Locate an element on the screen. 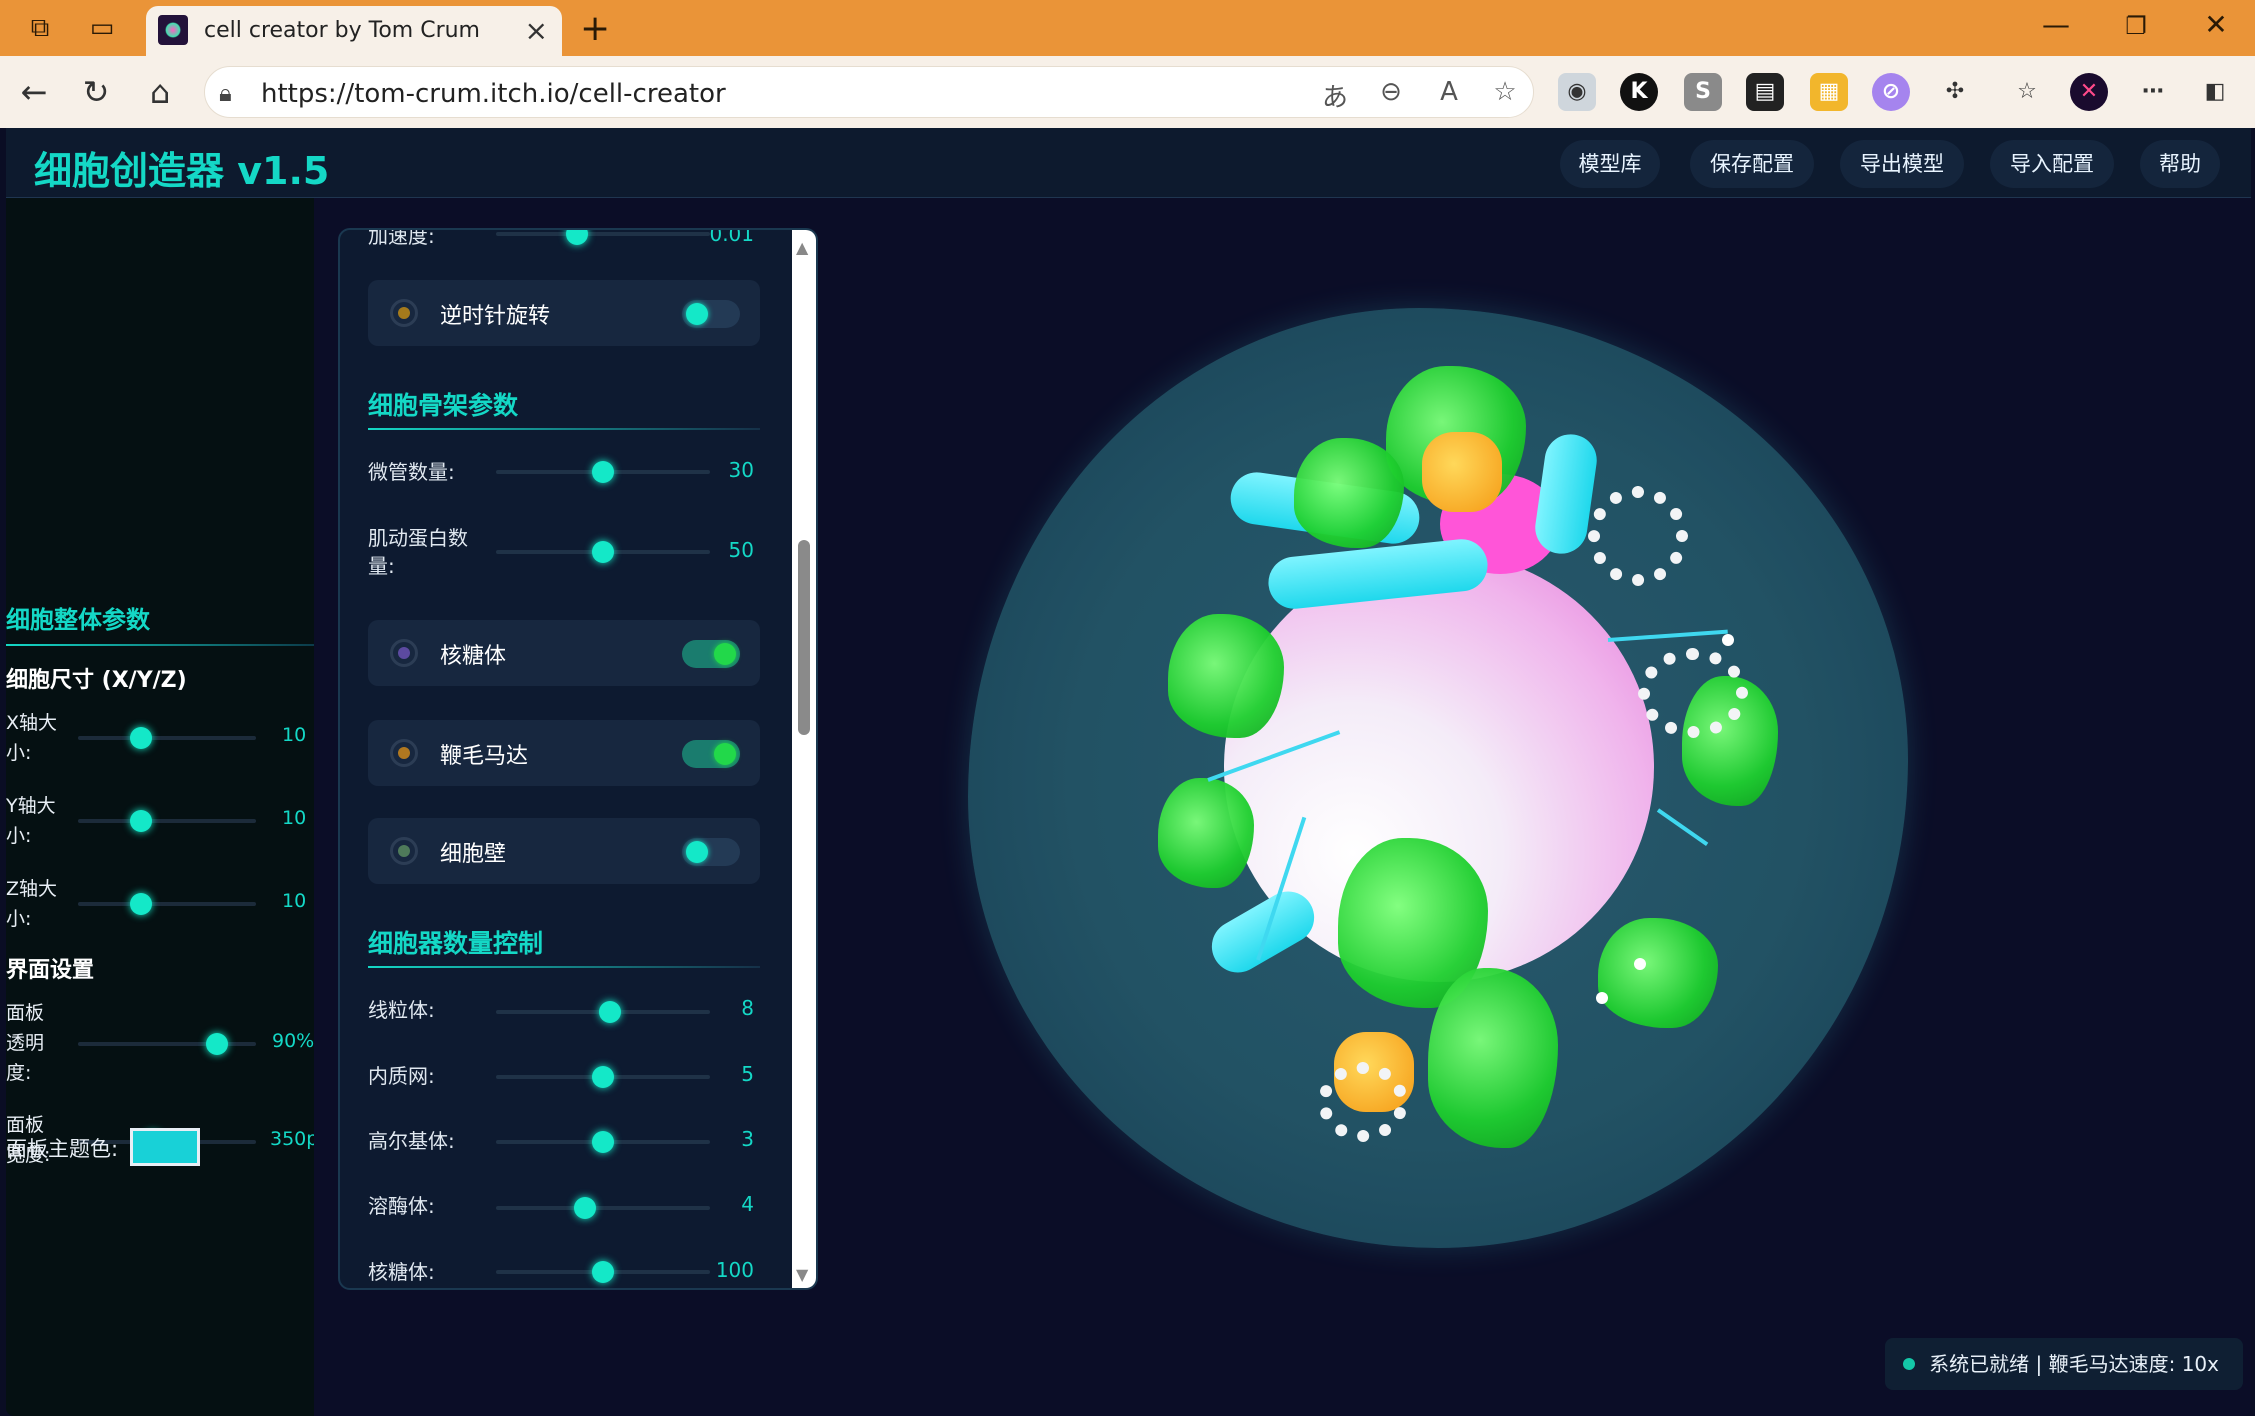  x-size-slider is located at coordinates (167, 738).